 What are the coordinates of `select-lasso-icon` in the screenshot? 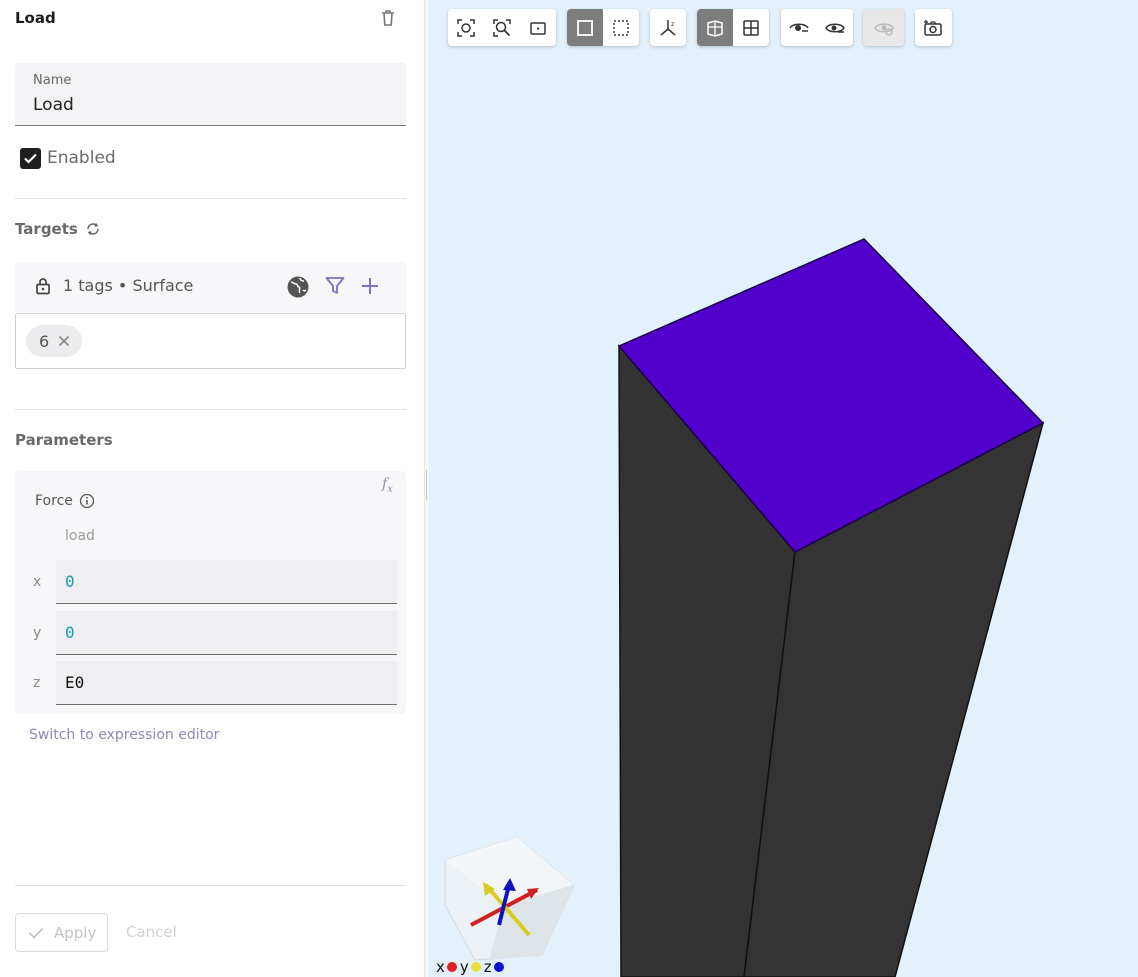 It's located at (621, 27).